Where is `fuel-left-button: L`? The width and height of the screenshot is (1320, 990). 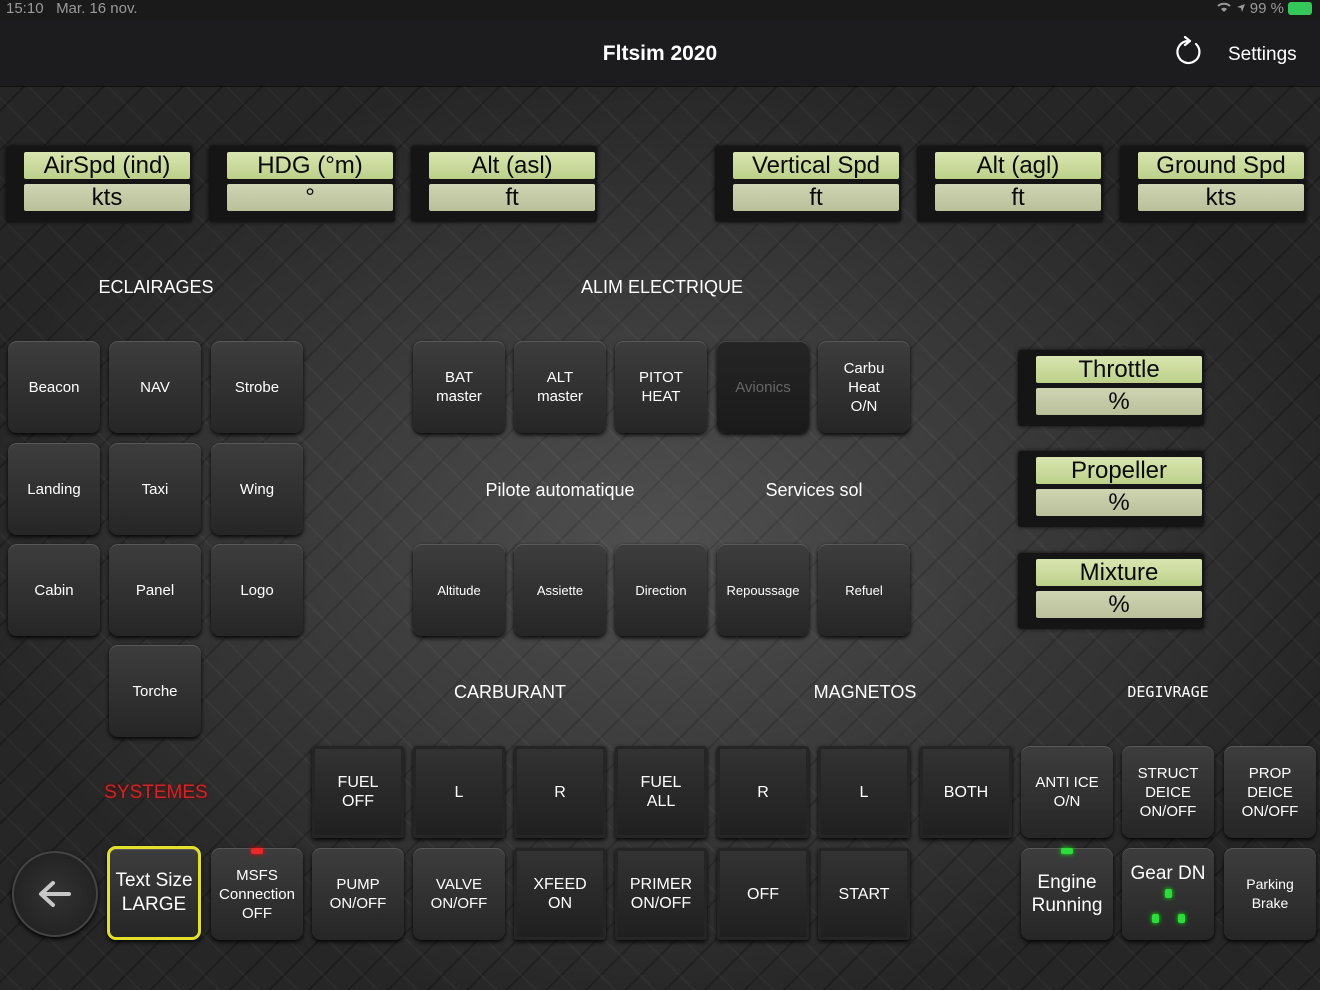
fuel-left-button: L is located at coordinates (459, 792).